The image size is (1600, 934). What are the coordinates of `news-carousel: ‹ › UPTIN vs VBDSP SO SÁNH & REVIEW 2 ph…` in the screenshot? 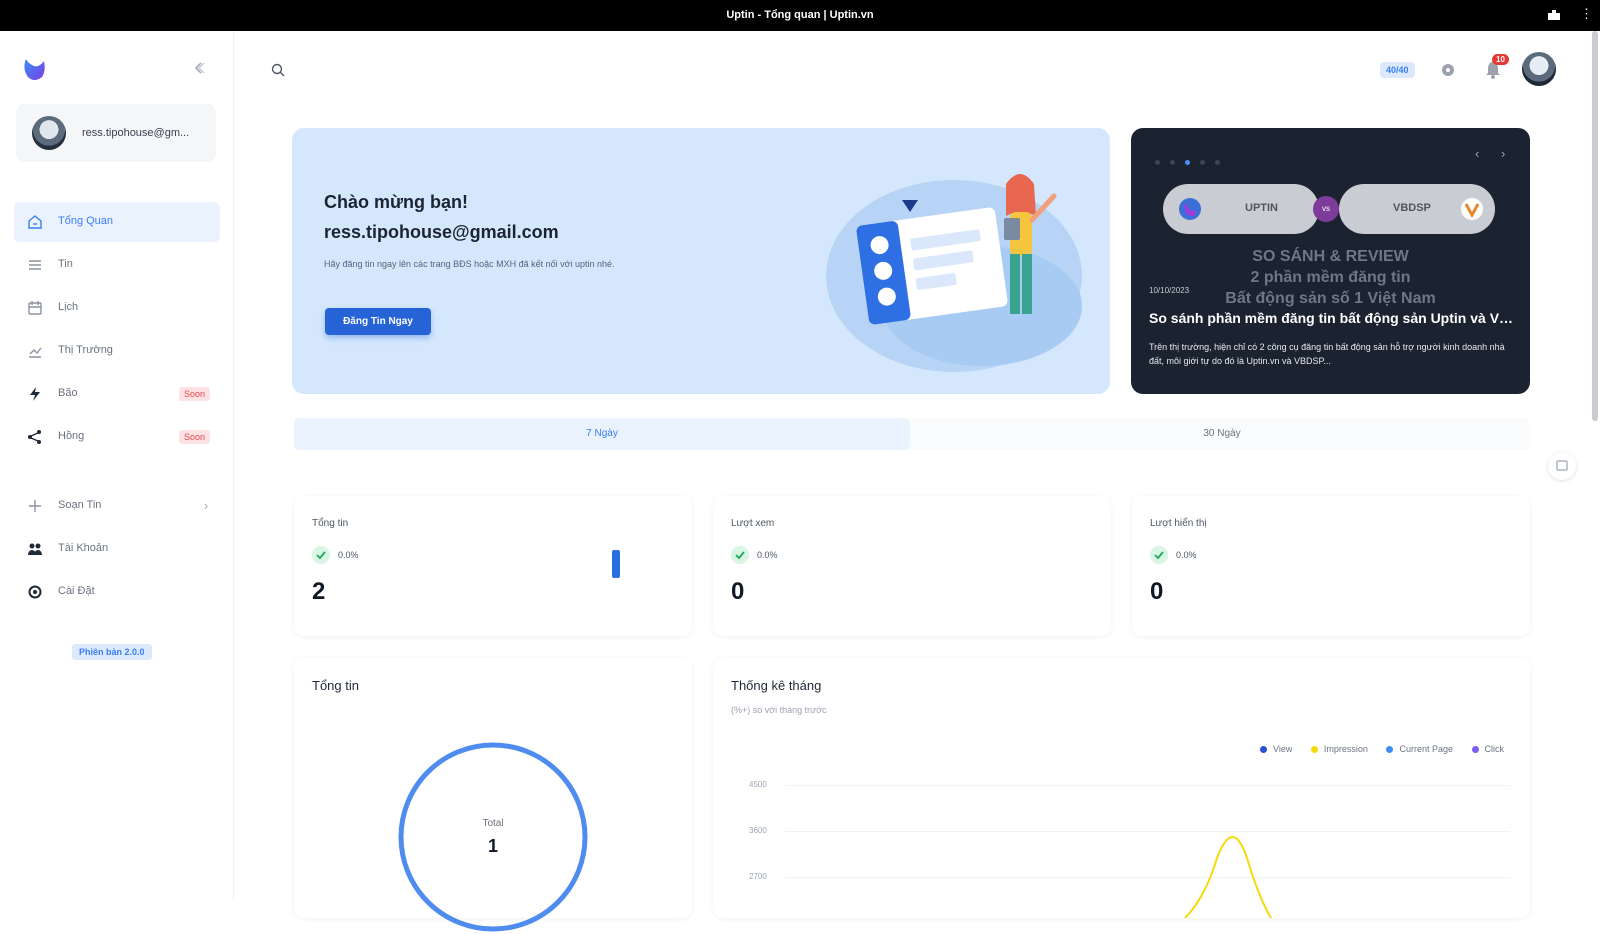 It's located at (1330, 261).